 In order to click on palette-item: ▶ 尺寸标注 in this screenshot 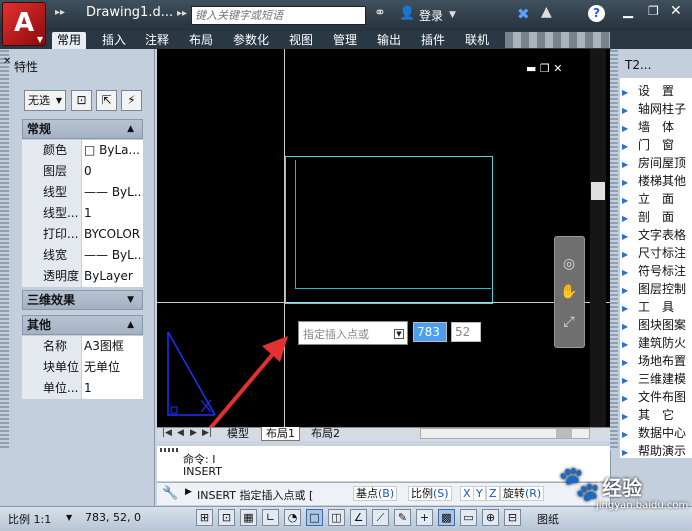, I will do `click(657, 253)`.